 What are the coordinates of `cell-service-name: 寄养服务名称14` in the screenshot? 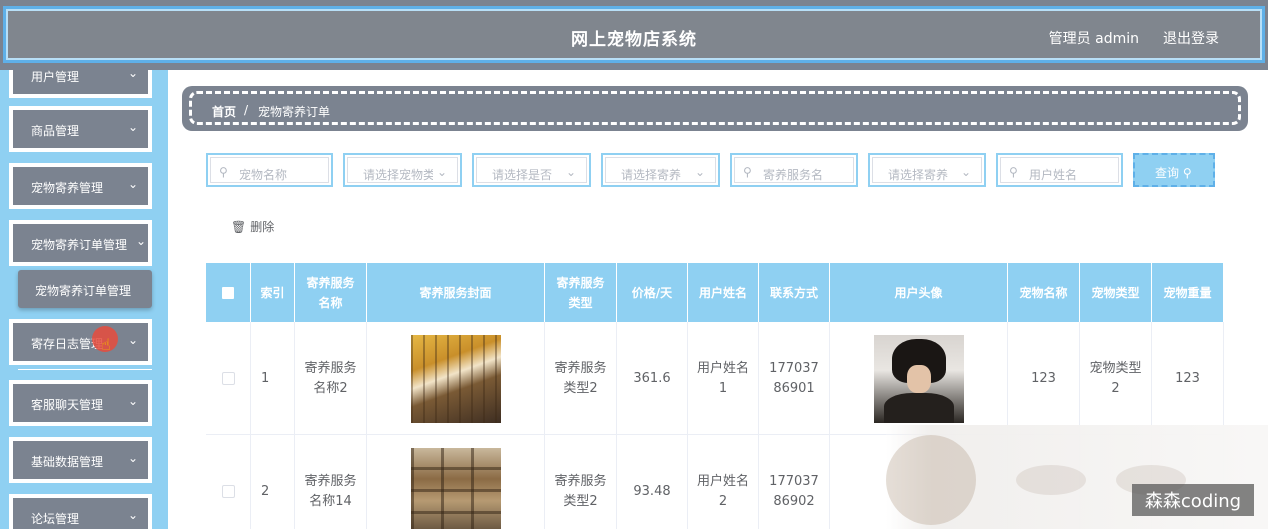 It's located at (331, 482).